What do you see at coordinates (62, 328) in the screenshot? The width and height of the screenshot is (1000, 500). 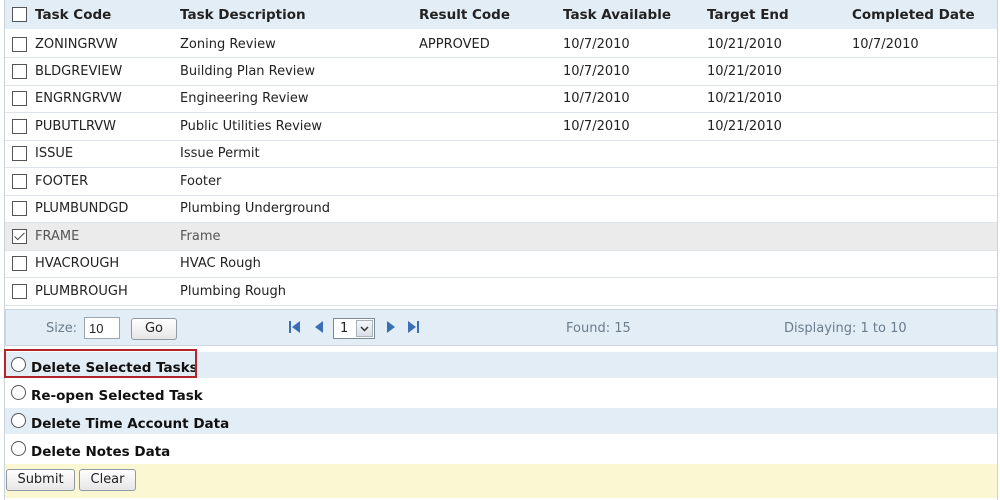 I see `page-size-label: Size:` at bounding box center [62, 328].